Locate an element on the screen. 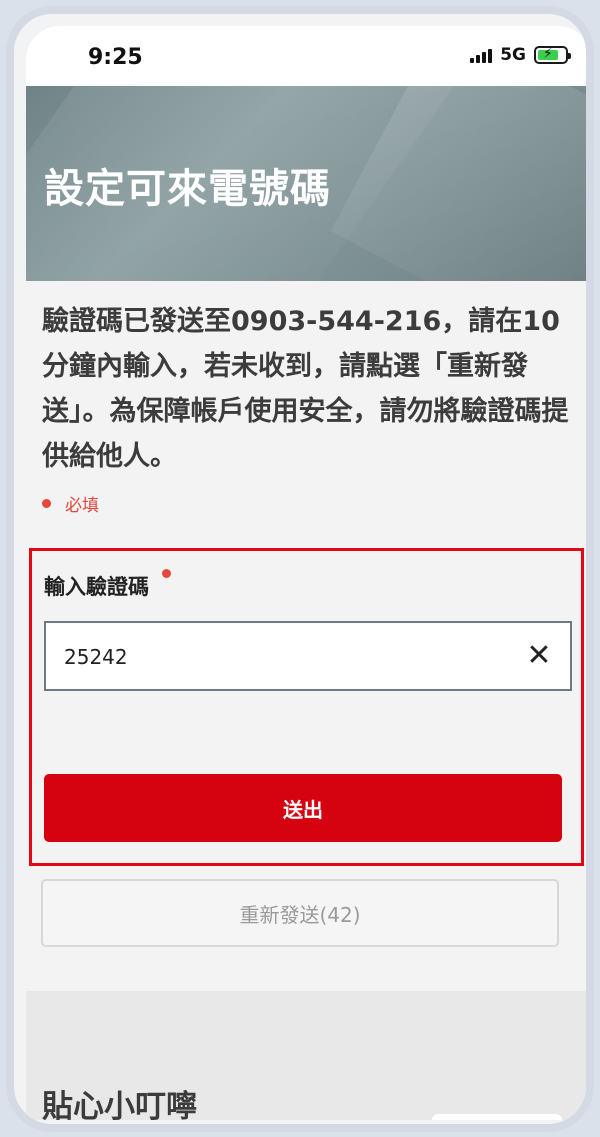  status-time: 9:25 is located at coordinates (115, 57).